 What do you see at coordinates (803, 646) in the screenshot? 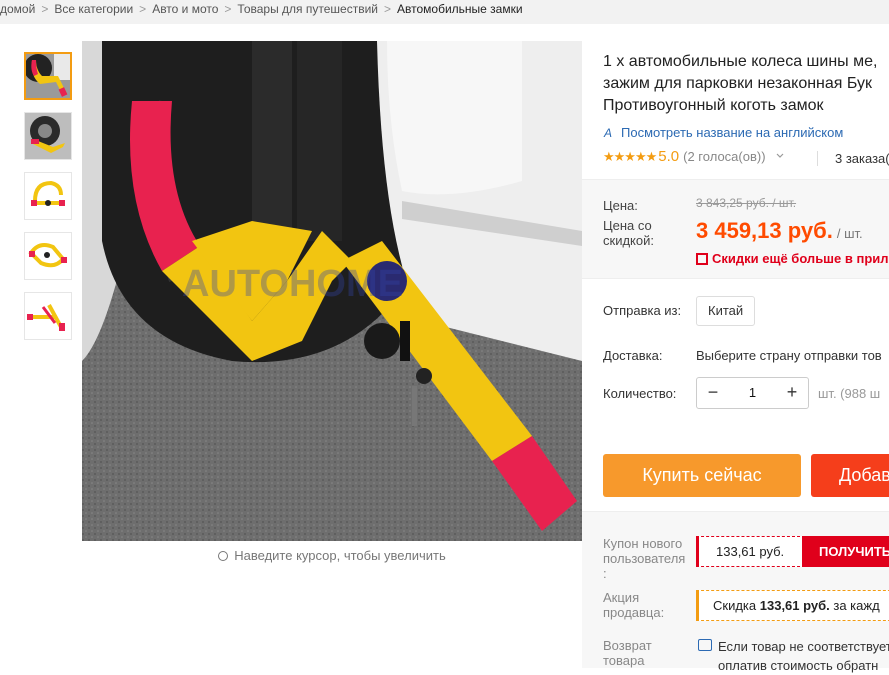
I see `return-policy-line-1: Если товар не соответствует` at bounding box center [803, 646].